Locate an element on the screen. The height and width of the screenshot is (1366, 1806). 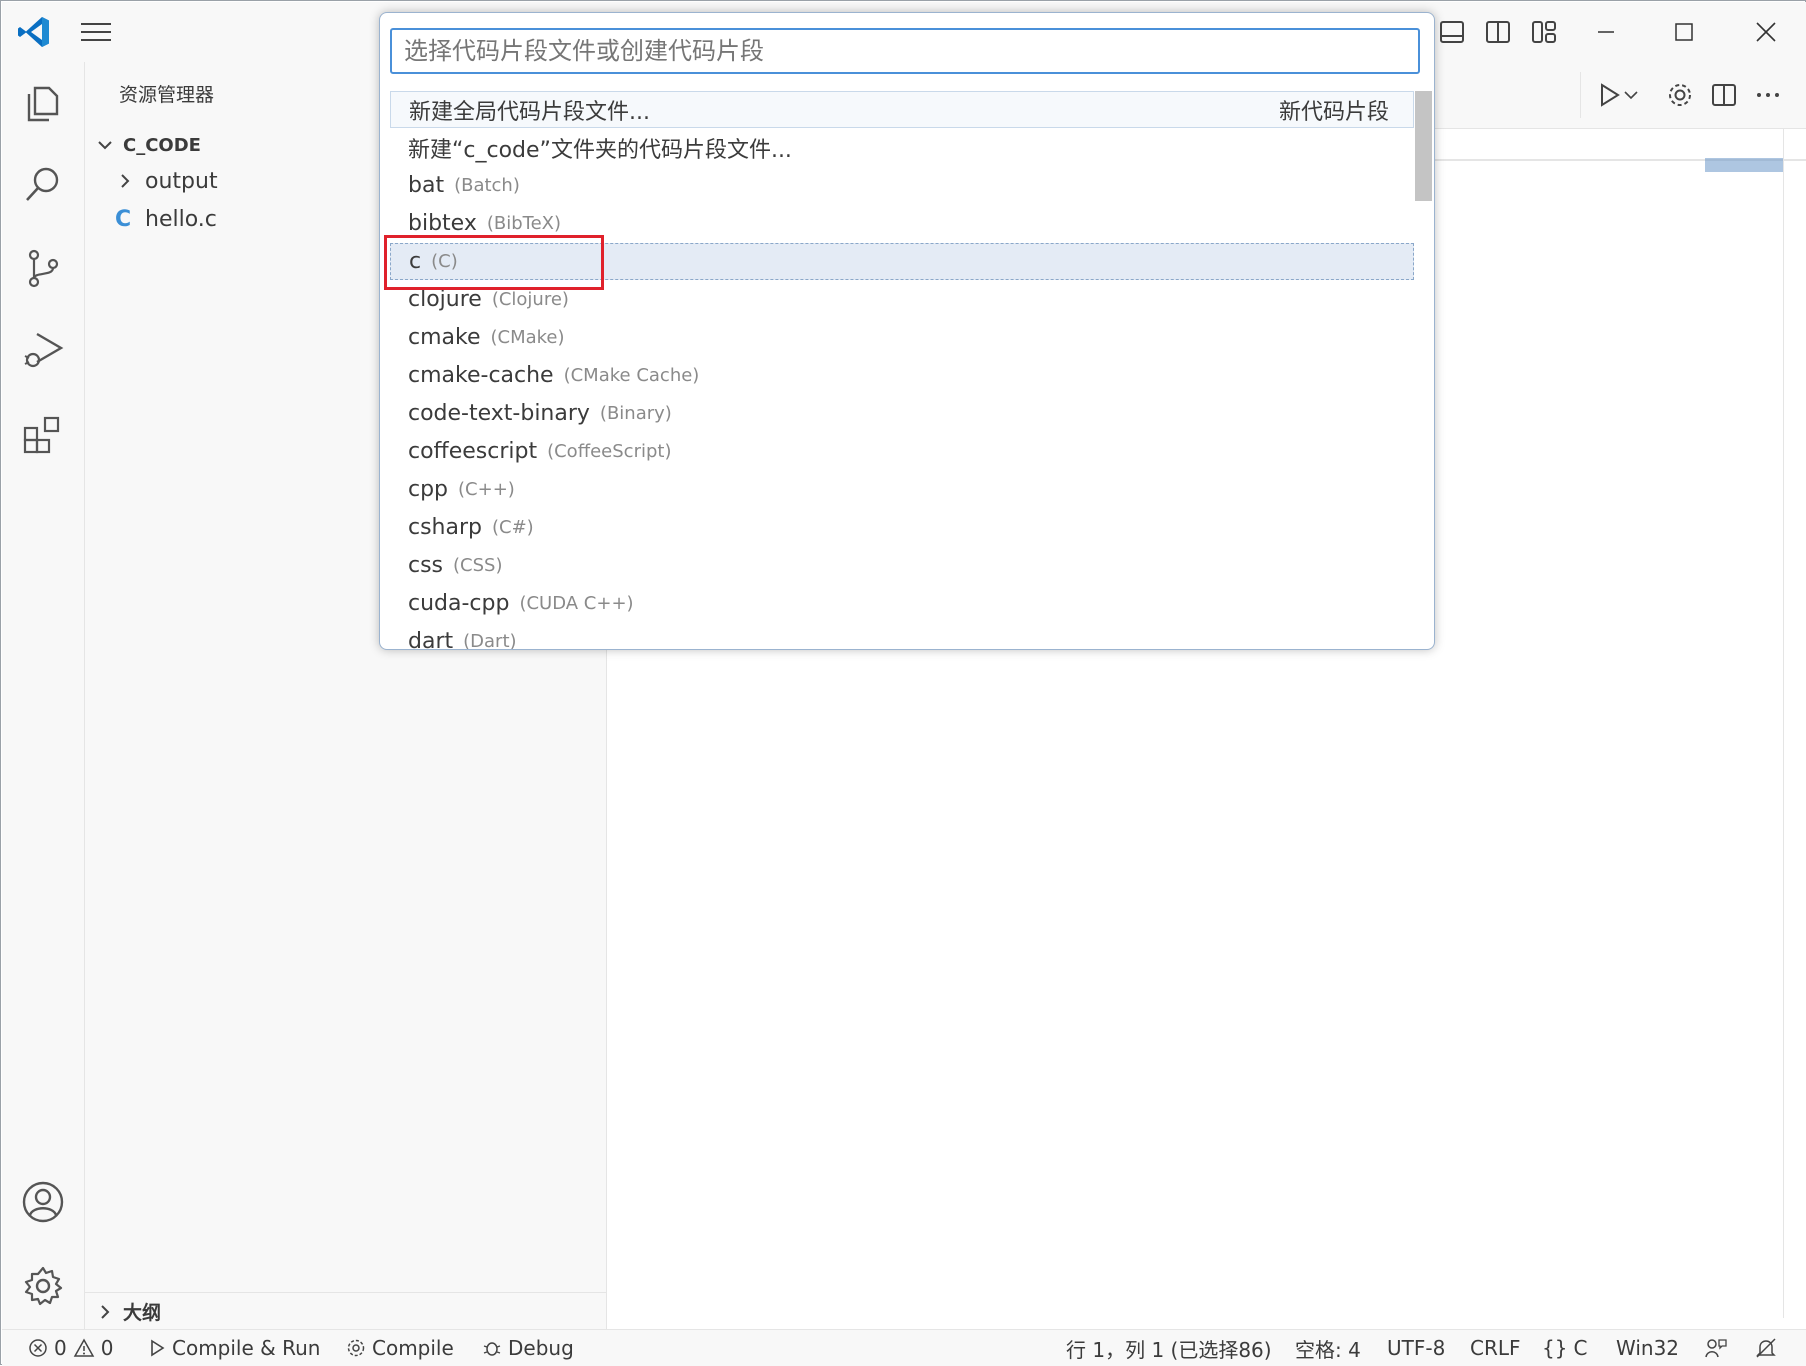
item-description: (C++) is located at coordinates (486, 489).